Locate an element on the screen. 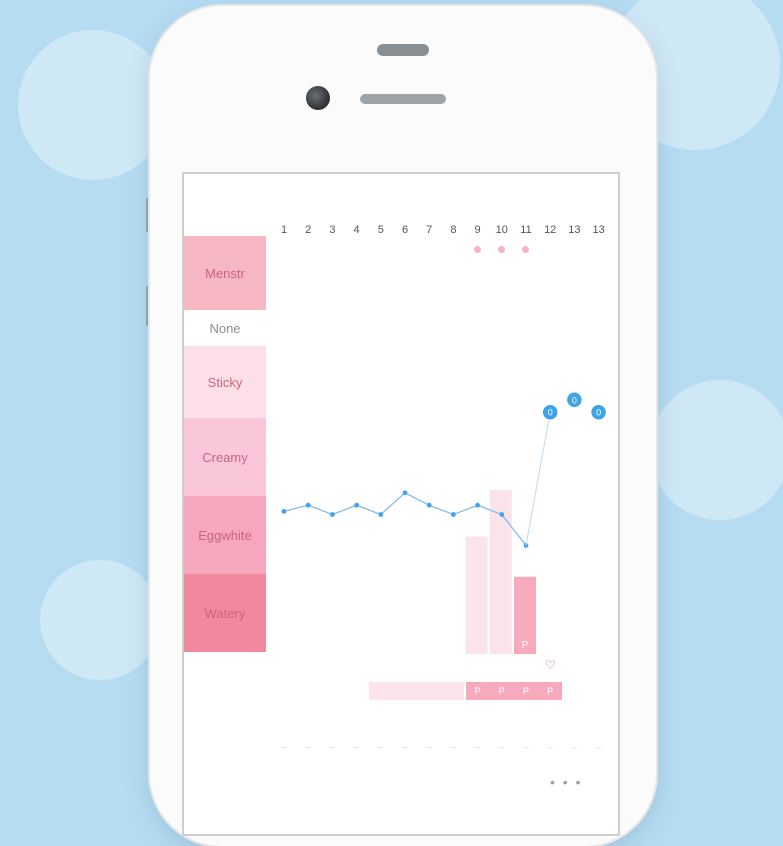  bbt-line is located at coordinates (405, 519).